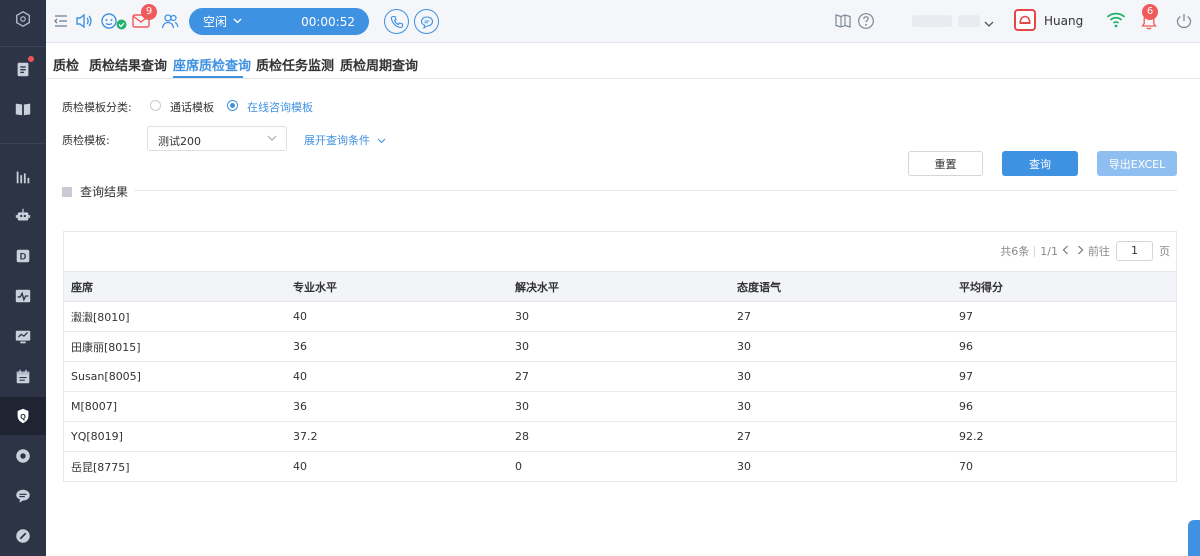 The width and height of the screenshot is (1200, 556). What do you see at coordinates (23, 216) in the screenshot?
I see `robot-icon` at bounding box center [23, 216].